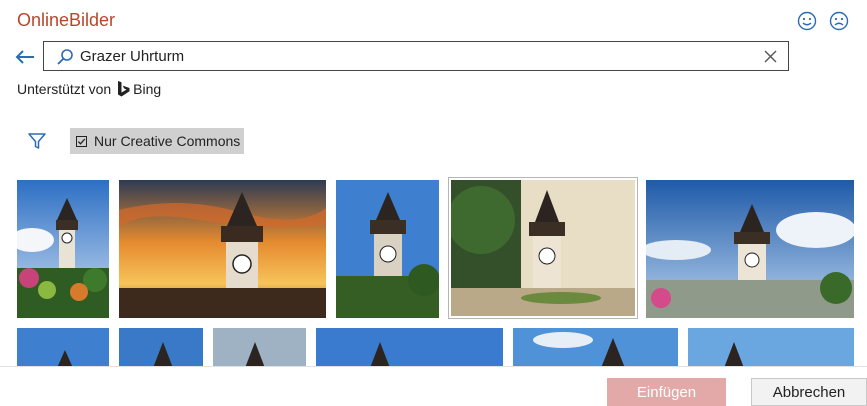 The height and width of the screenshot is (406, 867). What do you see at coordinates (65, 57) in the screenshot?
I see `search-icon` at bounding box center [65, 57].